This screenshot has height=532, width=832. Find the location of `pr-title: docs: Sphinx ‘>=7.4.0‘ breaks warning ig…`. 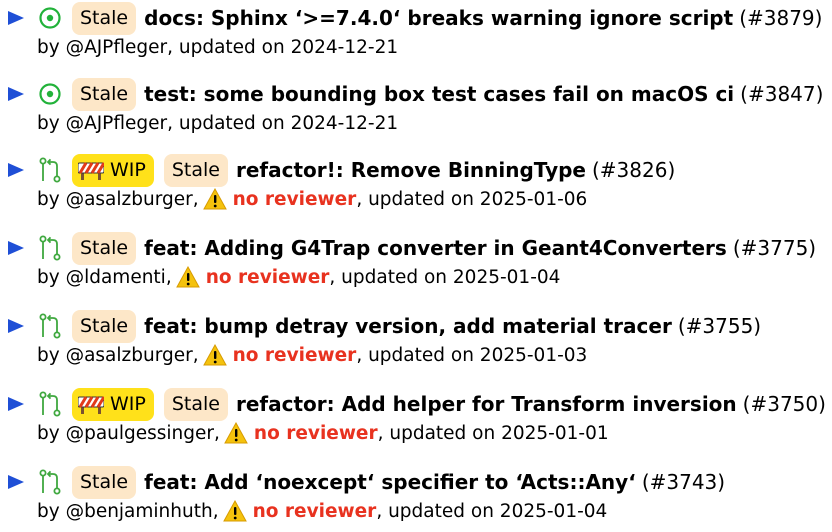

pr-title: docs: Sphinx ‘>=7.4.0‘ breaks warning ig… is located at coordinates (438, 18).